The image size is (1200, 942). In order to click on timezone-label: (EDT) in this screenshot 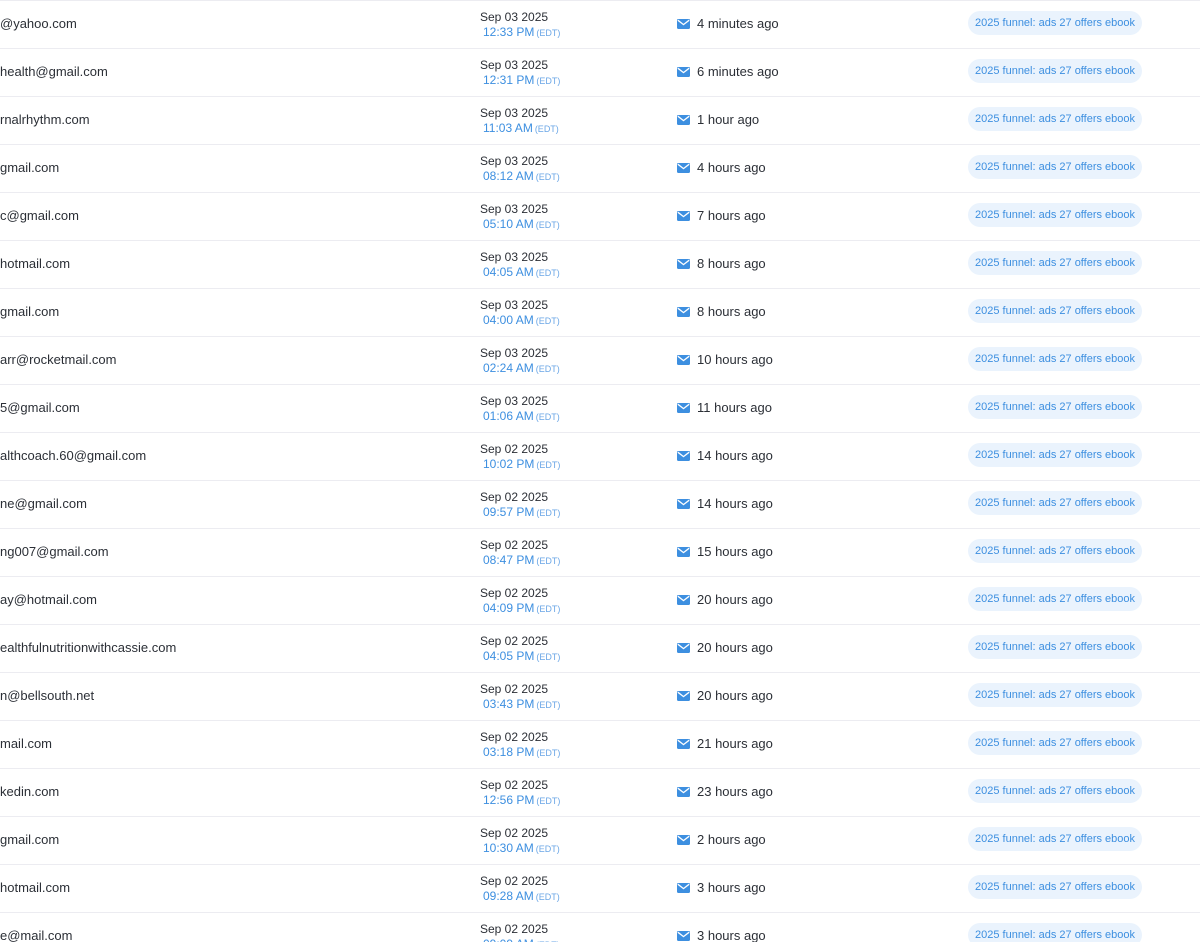, I will do `click(548, 465)`.